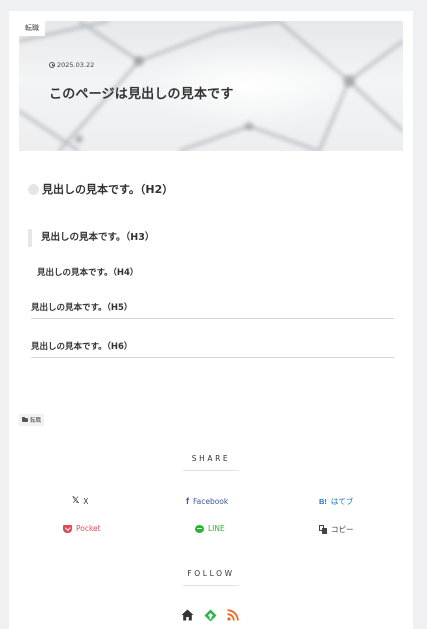 This screenshot has width=427, height=629. Describe the element at coordinates (36, 421) in the screenshot. I see `category-tag-label: 転職` at that location.